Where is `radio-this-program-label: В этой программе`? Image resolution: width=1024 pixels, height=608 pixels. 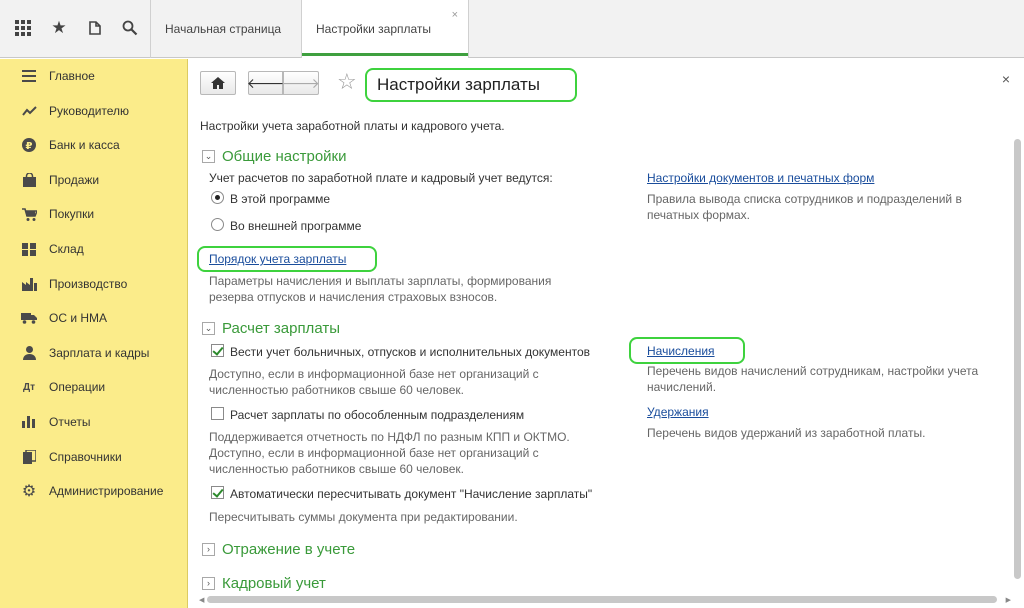 radio-this-program-label: В этой программе is located at coordinates (280, 199).